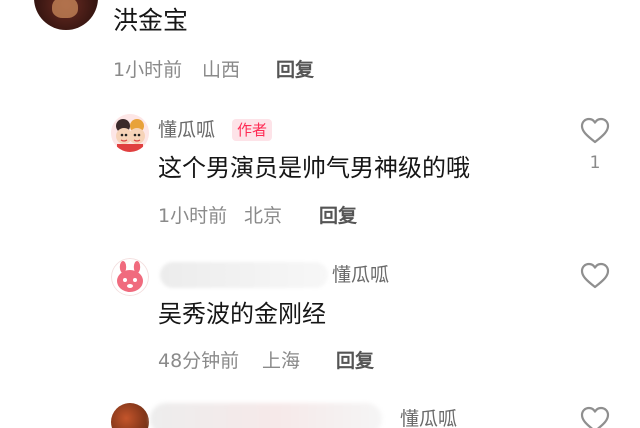  Describe the element at coordinates (242, 314) in the screenshot. I see `reply-text: 吴秀波的金刚经` at that location.